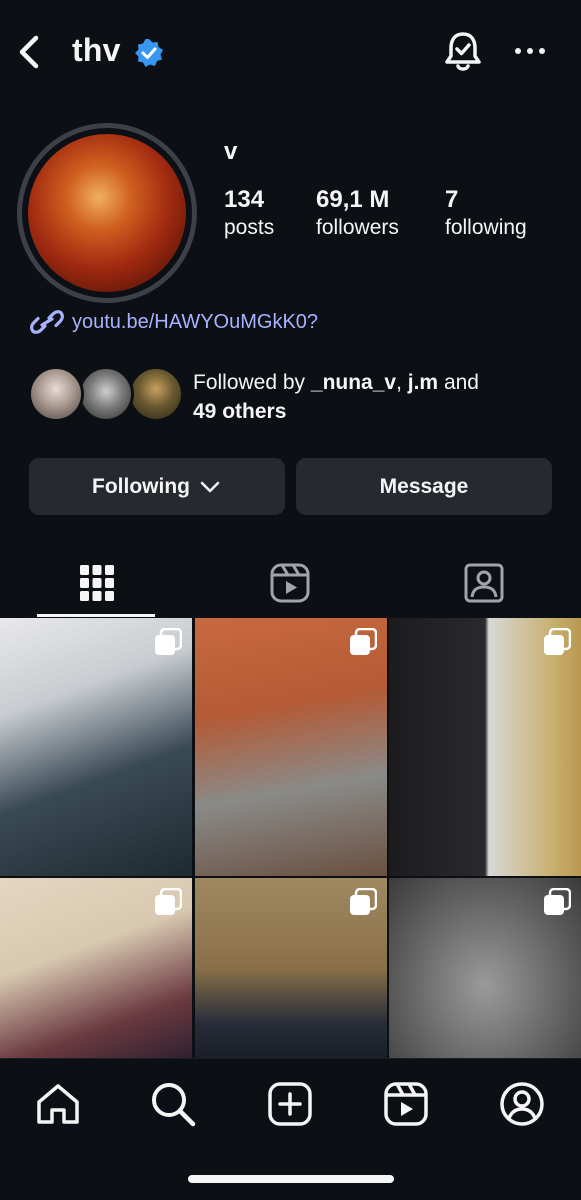 The image size is (581, 1200). I want to click on create-icon, so click(290, 1104).